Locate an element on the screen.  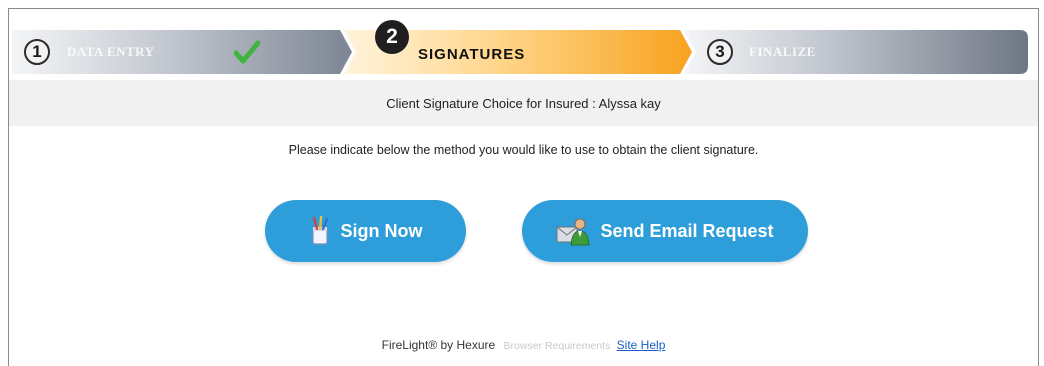
step-3-segment is located at coordinates (856, 52).